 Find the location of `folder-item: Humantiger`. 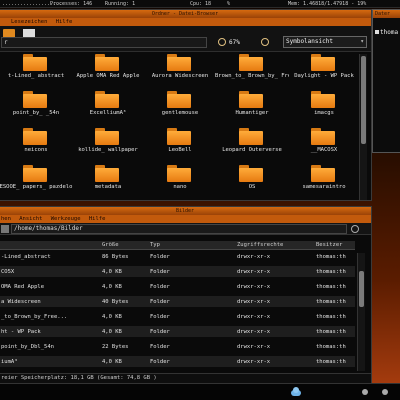

folder-item: Humantiger is located at coordinates (252, 109).